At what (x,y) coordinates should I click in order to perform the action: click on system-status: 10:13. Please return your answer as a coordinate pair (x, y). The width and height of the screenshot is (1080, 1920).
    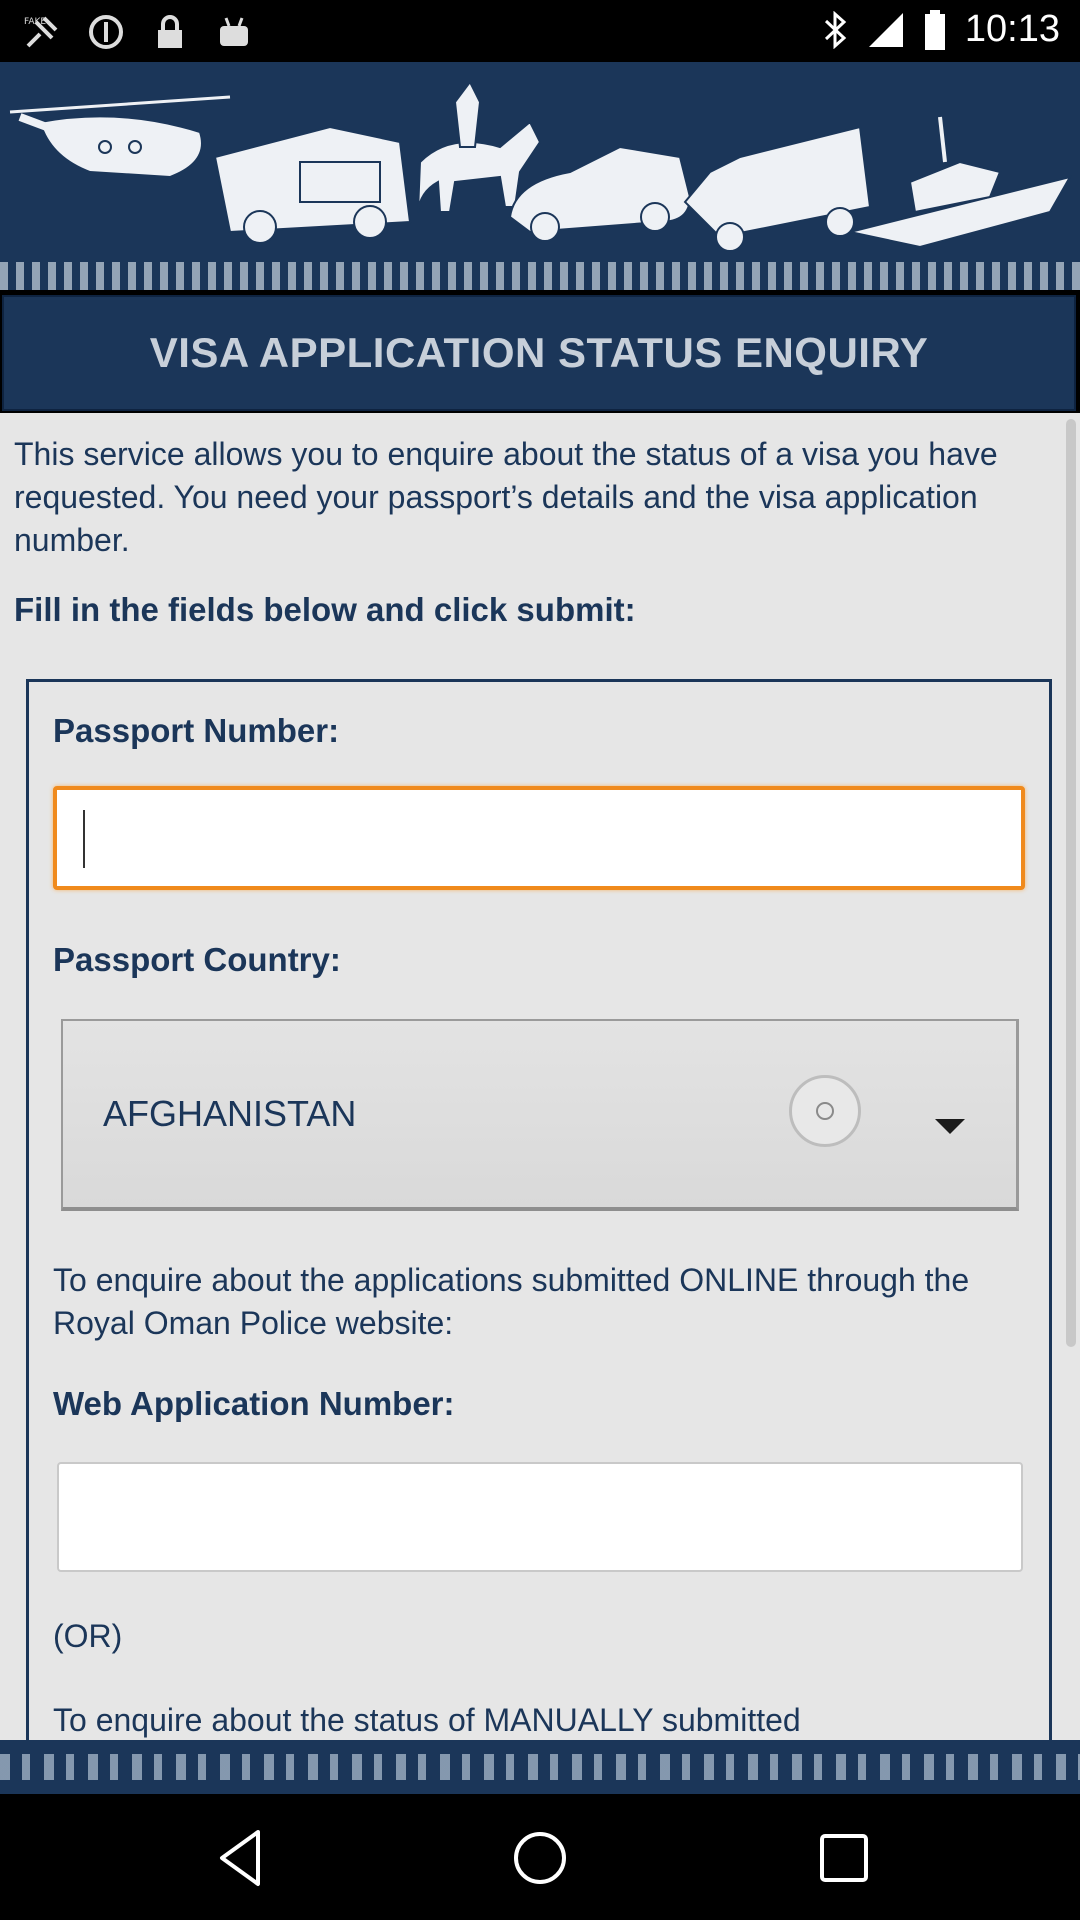
    Looking at the image, I should click on (941, 29).